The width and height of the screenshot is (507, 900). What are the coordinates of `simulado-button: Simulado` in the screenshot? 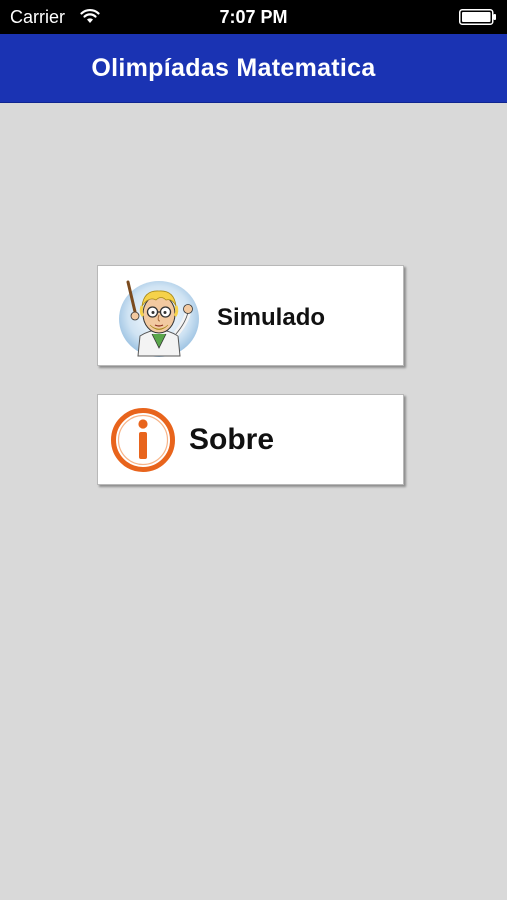 It's located at (250, 315).